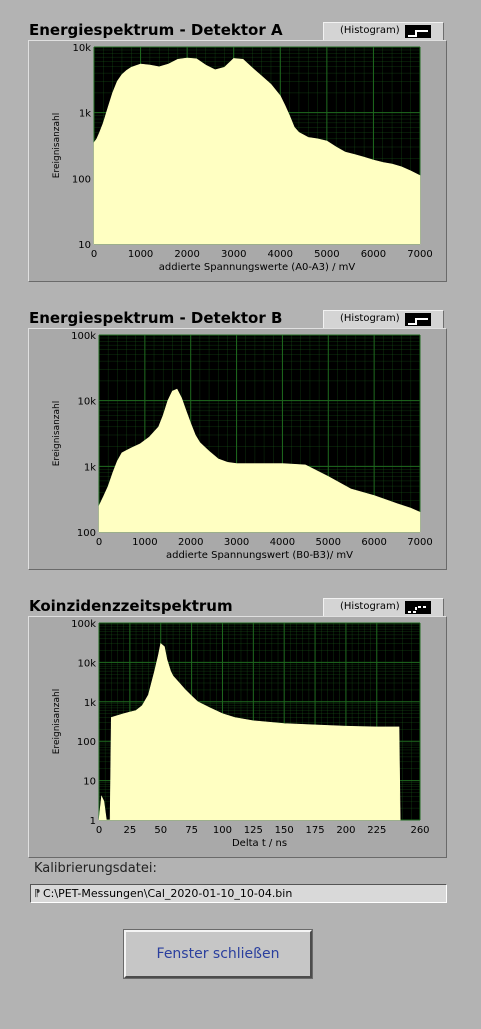  Describe the element at coordinates (222, 830) in the screenshot. I see `x-tick-label: 100` at that location.